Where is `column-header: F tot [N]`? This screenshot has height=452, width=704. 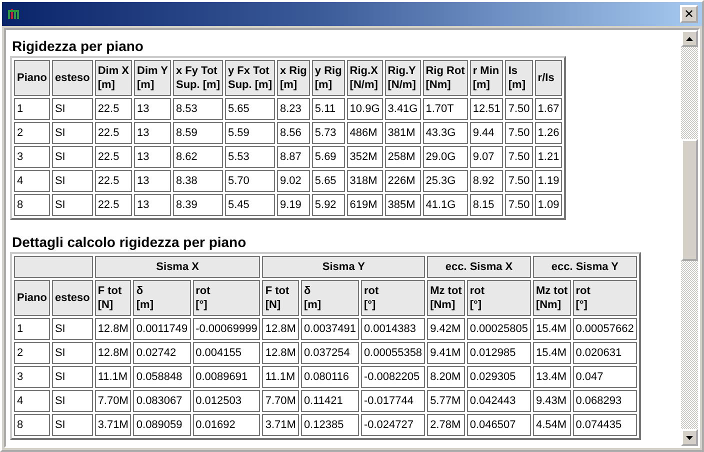 column-header: F tot [N] is located at coordinates (280, 298).